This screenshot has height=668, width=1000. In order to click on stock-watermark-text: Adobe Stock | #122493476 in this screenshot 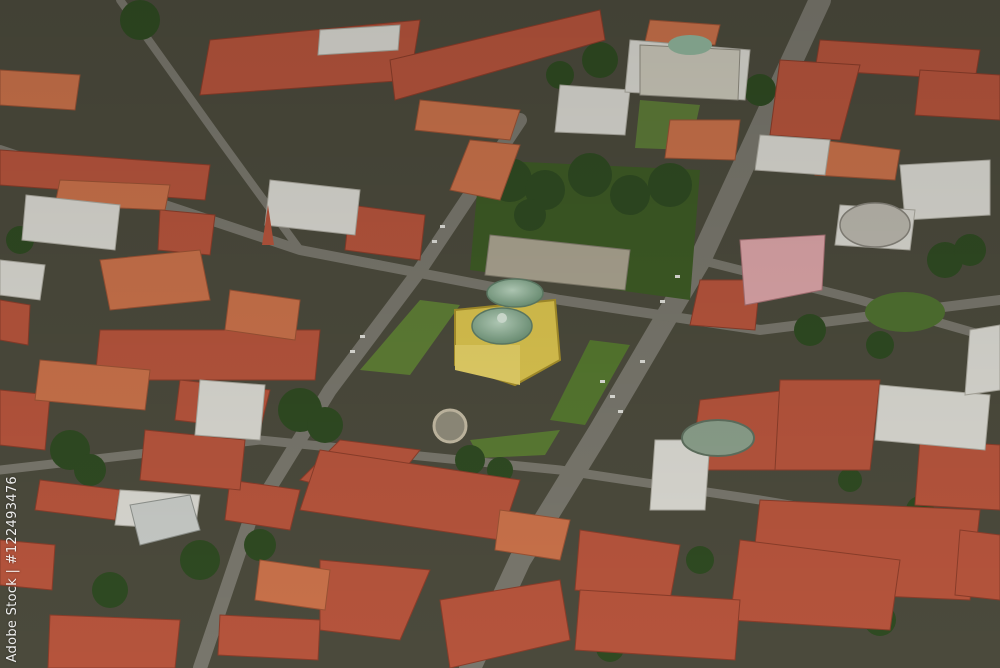, I will do `click(12, 568)`.